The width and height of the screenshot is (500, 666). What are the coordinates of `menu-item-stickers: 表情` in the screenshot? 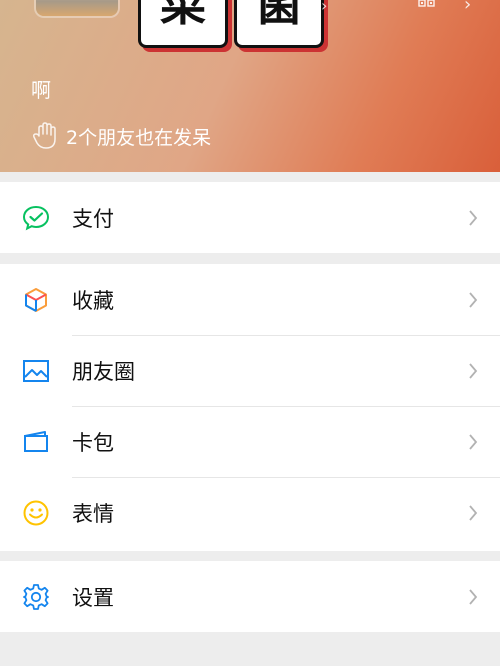 It's located at (250, 512).